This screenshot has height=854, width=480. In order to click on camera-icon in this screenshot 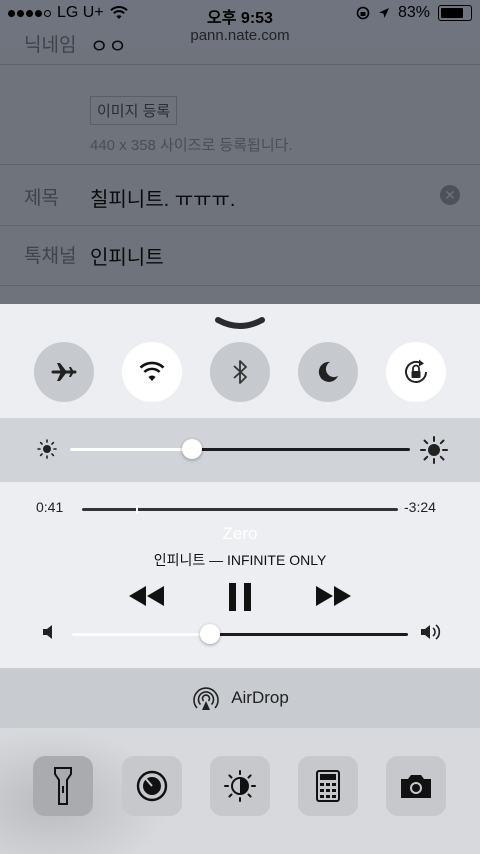, I will do `click(416, 786)`.